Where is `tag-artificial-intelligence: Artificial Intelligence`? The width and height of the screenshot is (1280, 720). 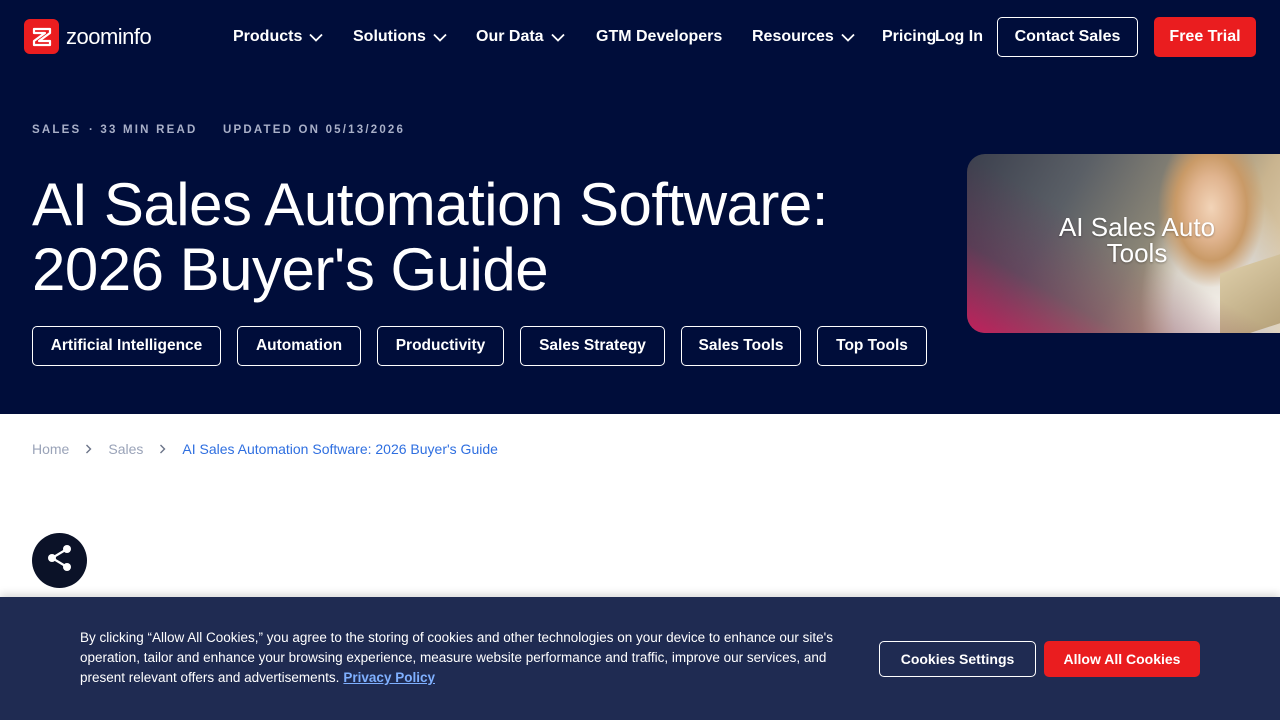 tag-artificial-intelligence: Artificial Intelligence is located at coordinates (126, 346).